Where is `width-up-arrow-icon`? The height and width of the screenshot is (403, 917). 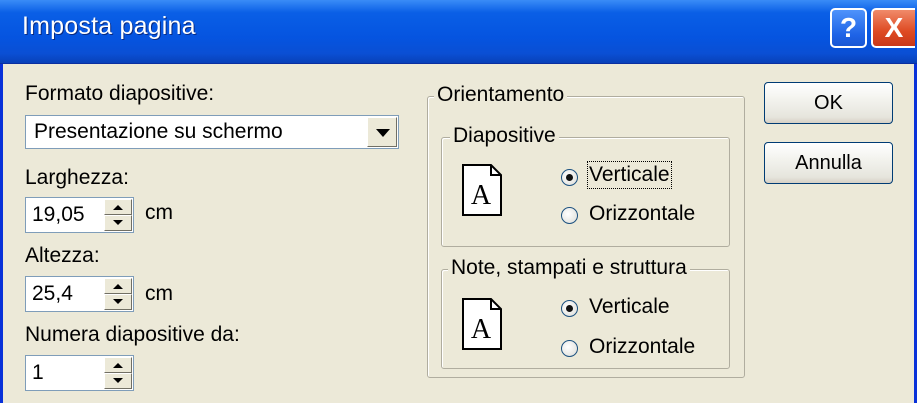
width-up-arrow-icon is located at coordinates (118, 207).